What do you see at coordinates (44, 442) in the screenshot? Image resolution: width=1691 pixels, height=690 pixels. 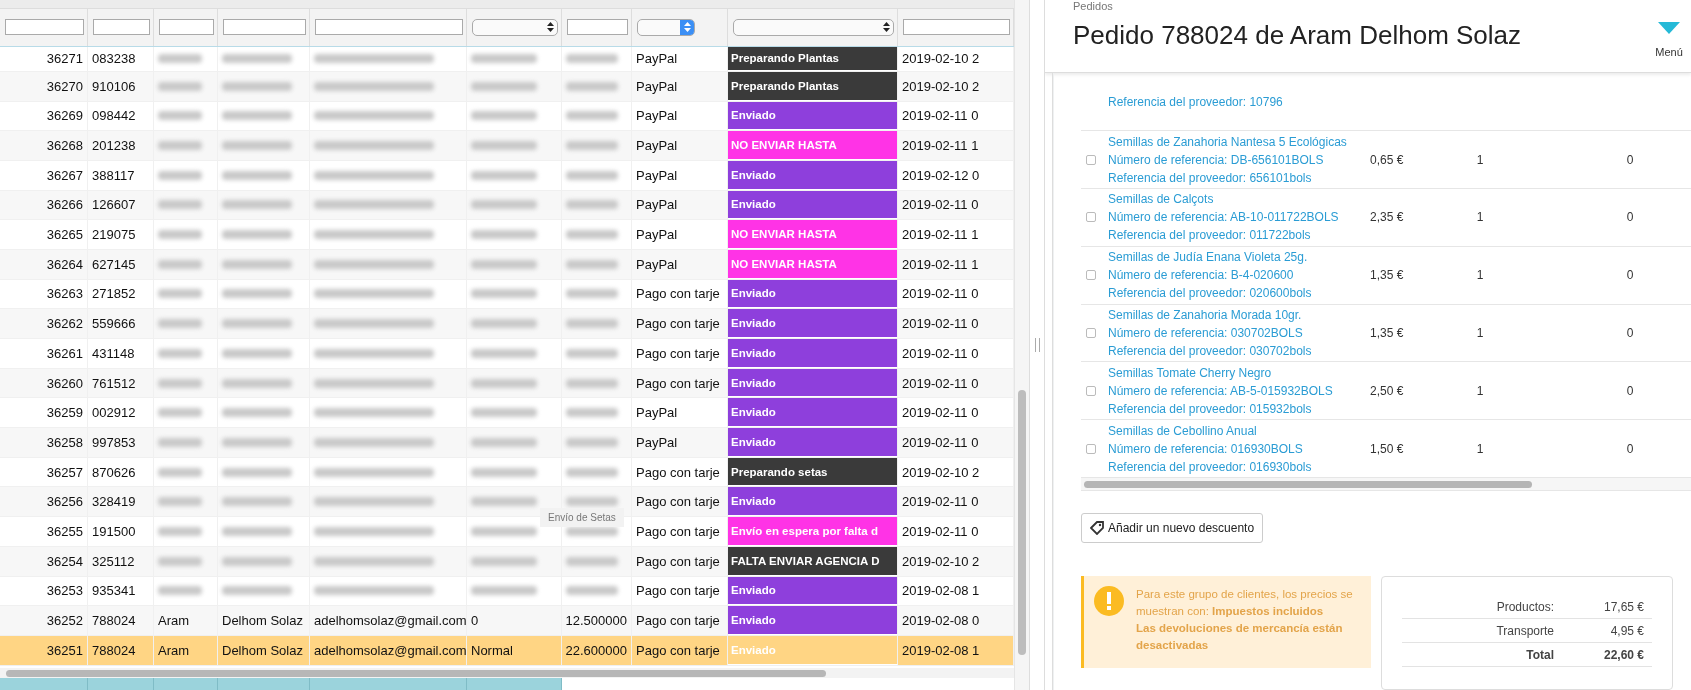 I see `table-cell: 36258` at bounding box center [44, 442].